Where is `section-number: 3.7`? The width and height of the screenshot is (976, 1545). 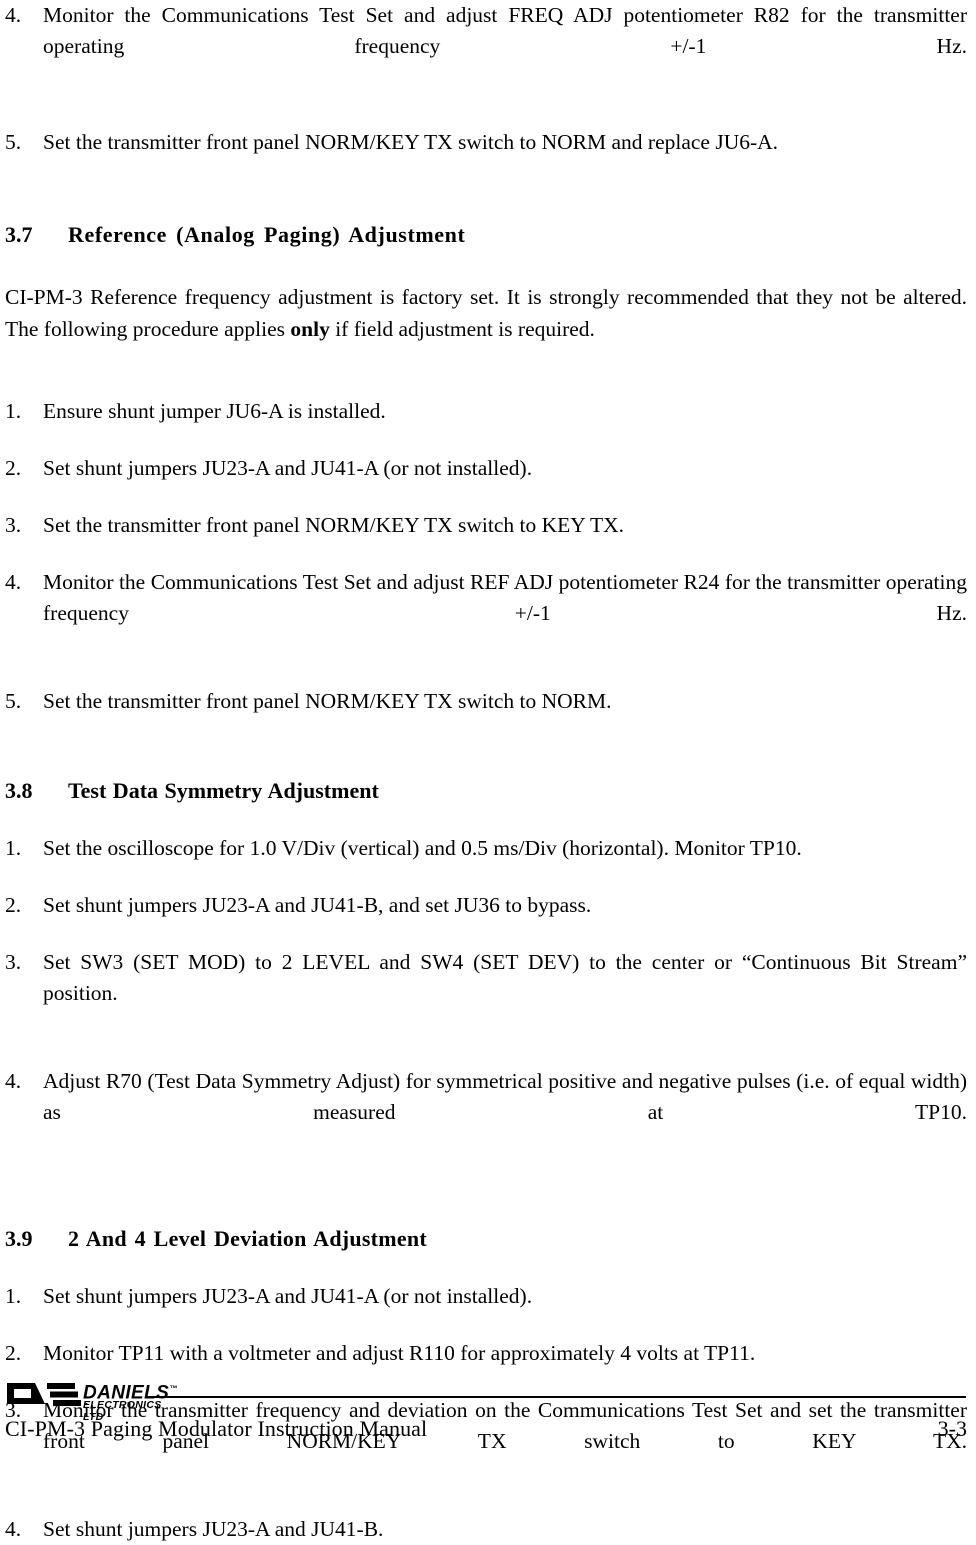
section-number: 3.7 is located at coordinates (19, 234).